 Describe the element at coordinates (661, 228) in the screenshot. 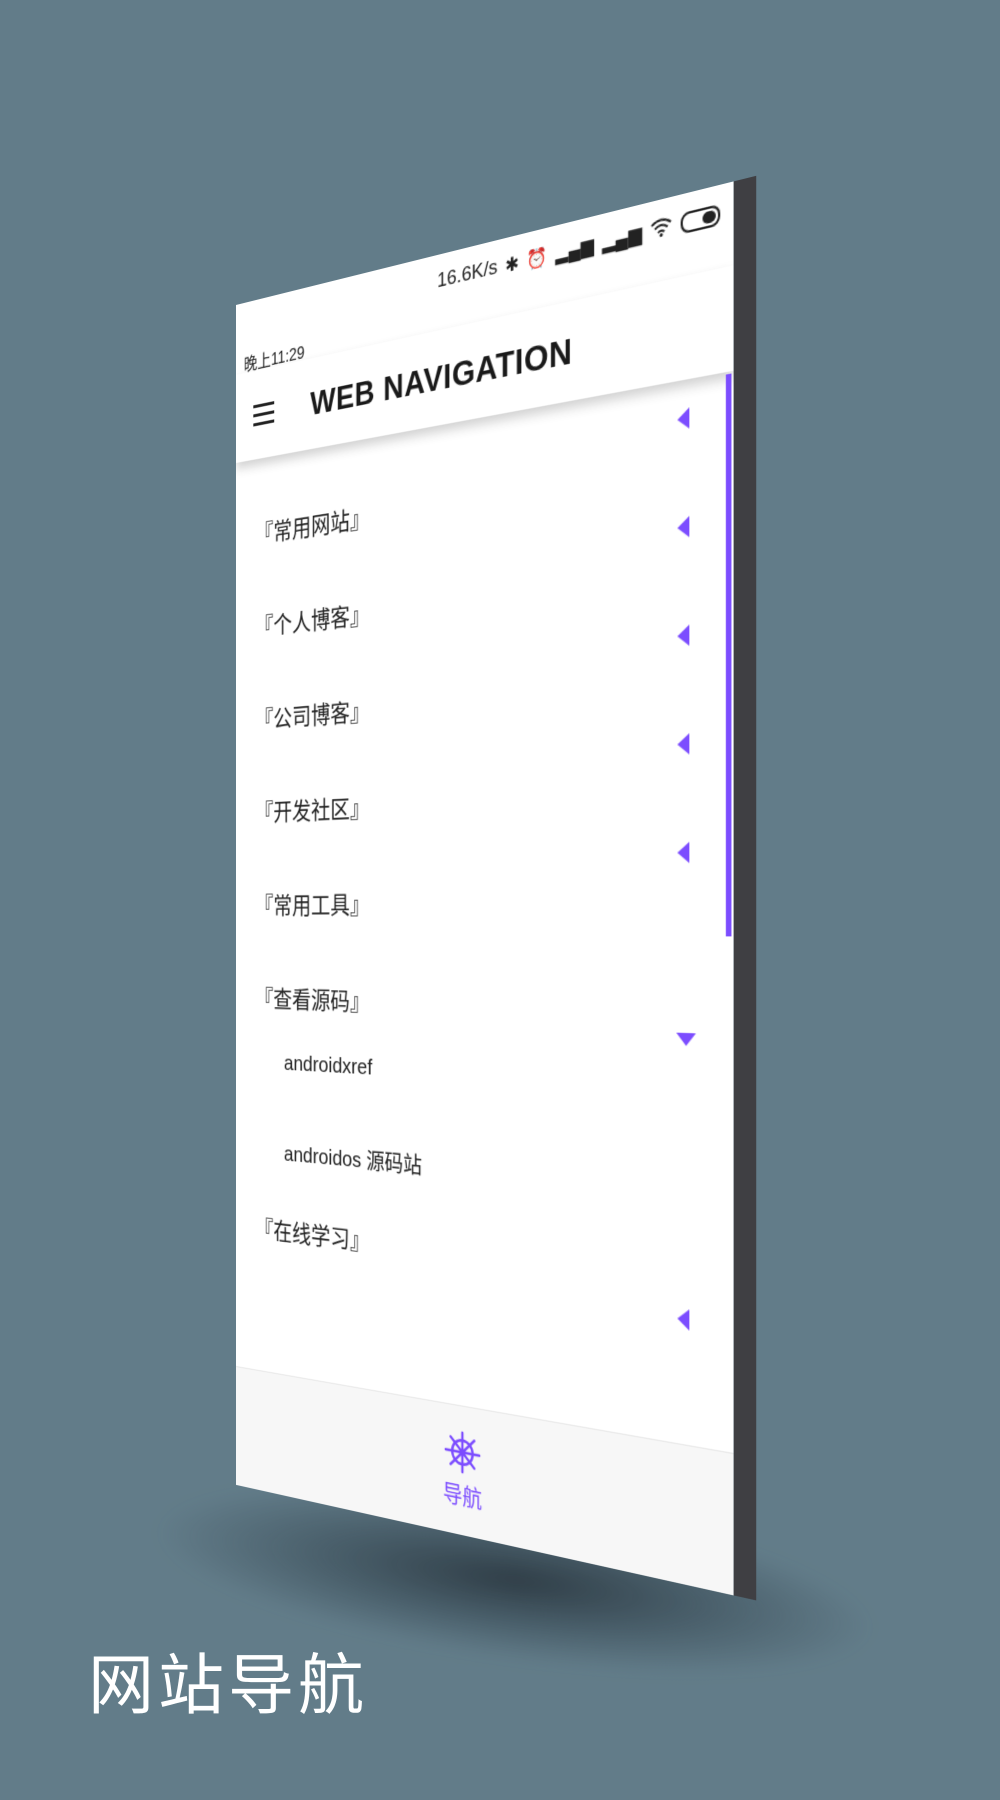

I see `wifi-icon` at that location.